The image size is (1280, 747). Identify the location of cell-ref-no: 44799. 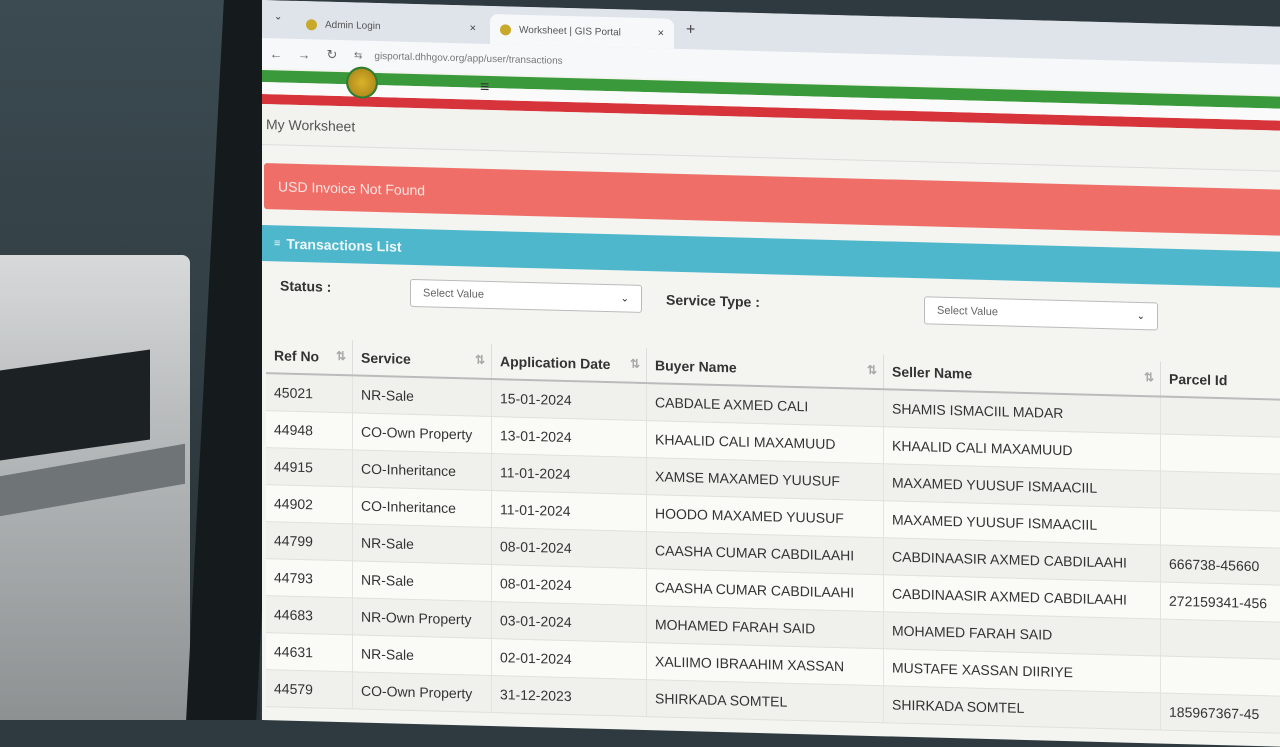
(309, 541).